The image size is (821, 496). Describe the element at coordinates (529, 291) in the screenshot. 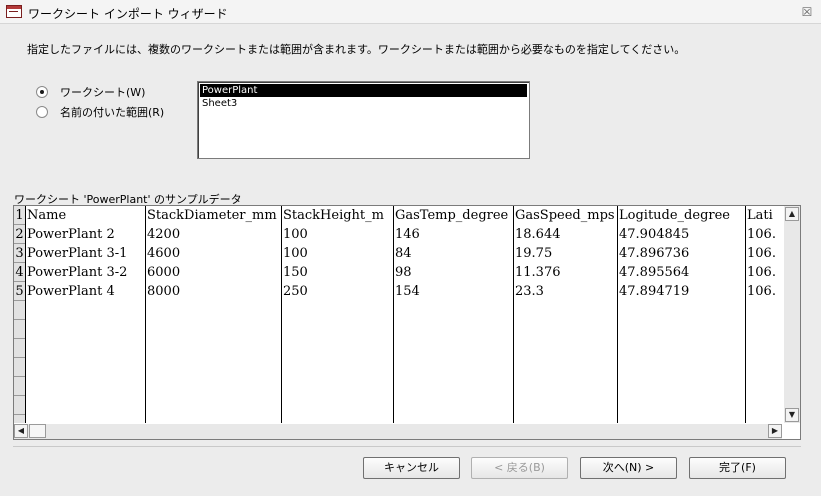

I see `grid-cell: 23.3` at that location.